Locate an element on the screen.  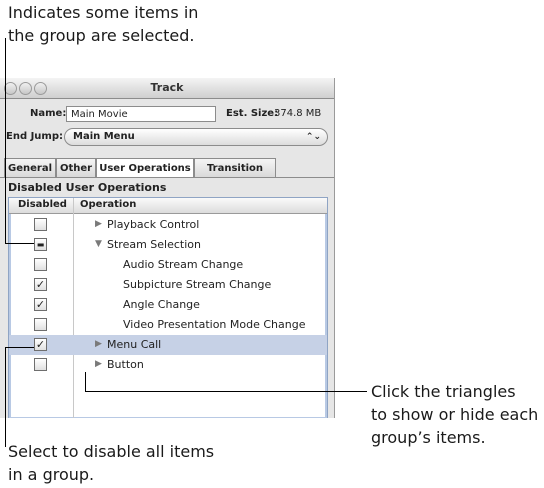
operation-label: Stream Selection is located at coordinates (154, 244).